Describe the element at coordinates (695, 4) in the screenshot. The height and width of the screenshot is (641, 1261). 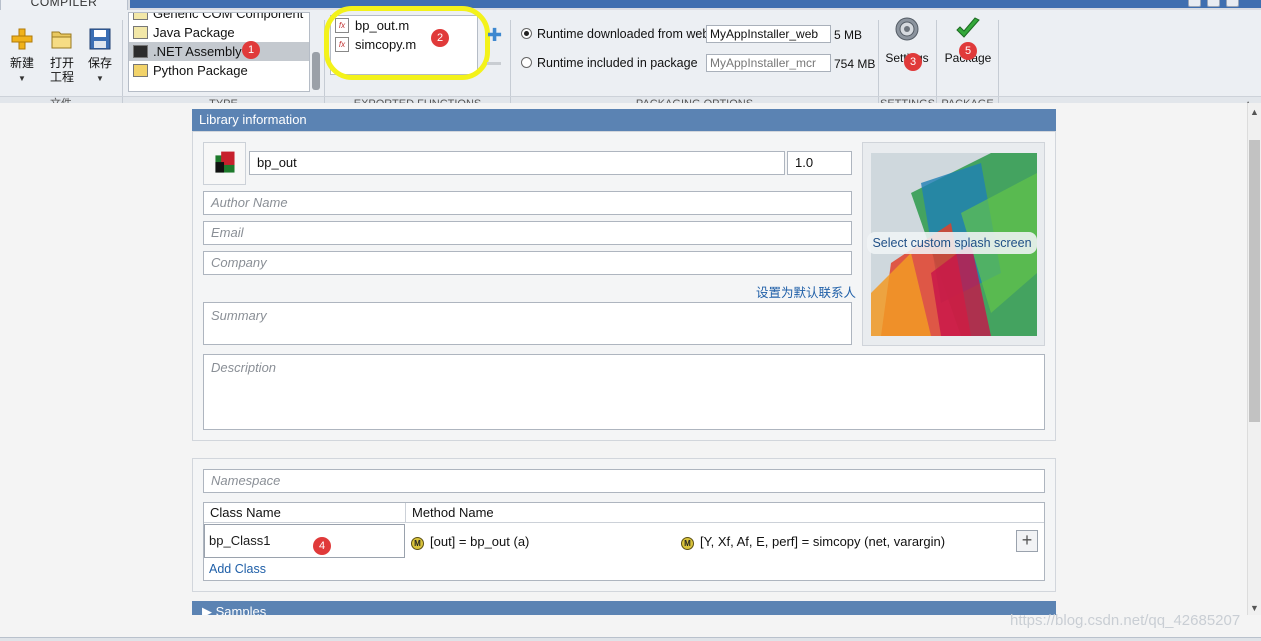
I see `title-strip-accent` at that location.